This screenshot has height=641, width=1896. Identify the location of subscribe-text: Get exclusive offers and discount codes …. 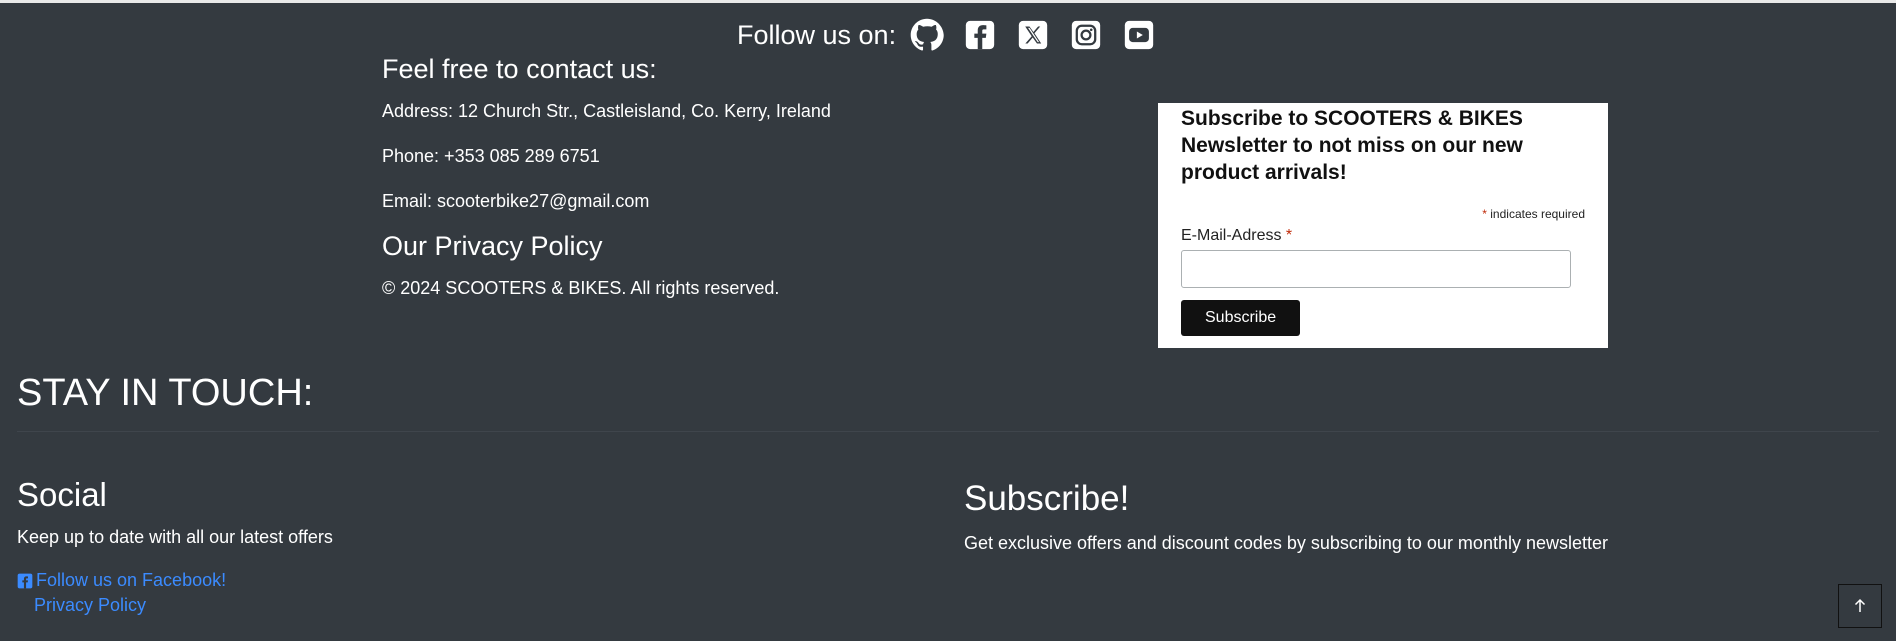
(1286, 543).